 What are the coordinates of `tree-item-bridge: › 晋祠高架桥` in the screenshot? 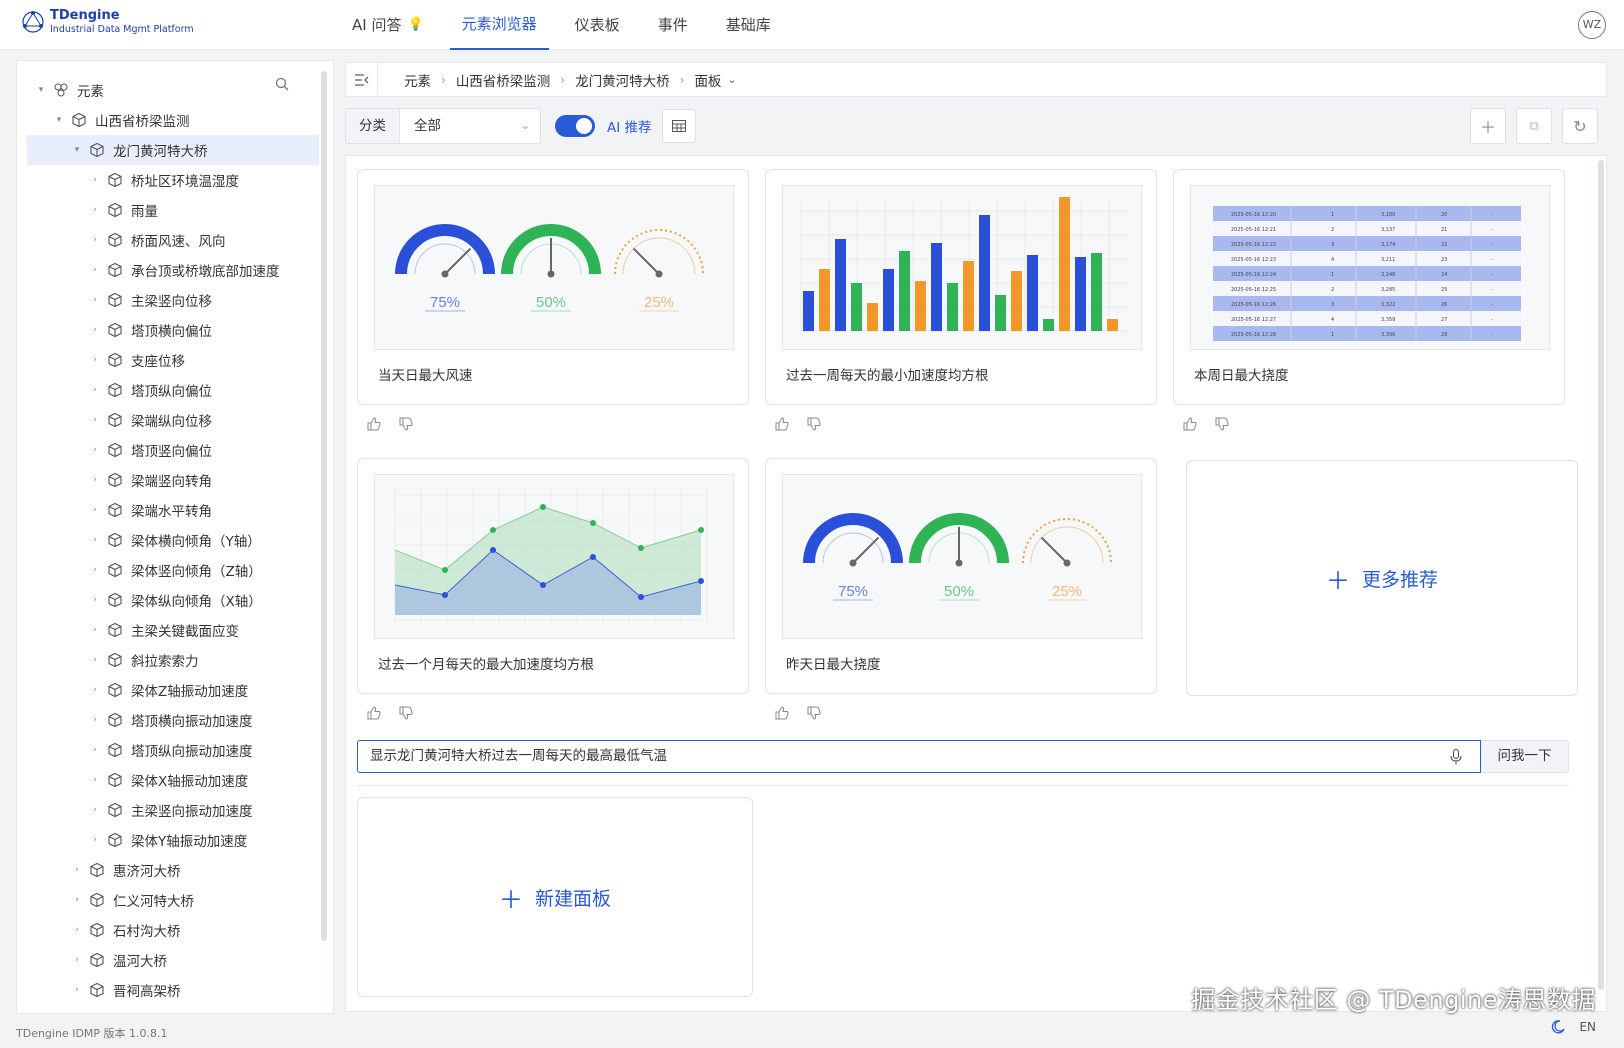 It's located at (173, 990).